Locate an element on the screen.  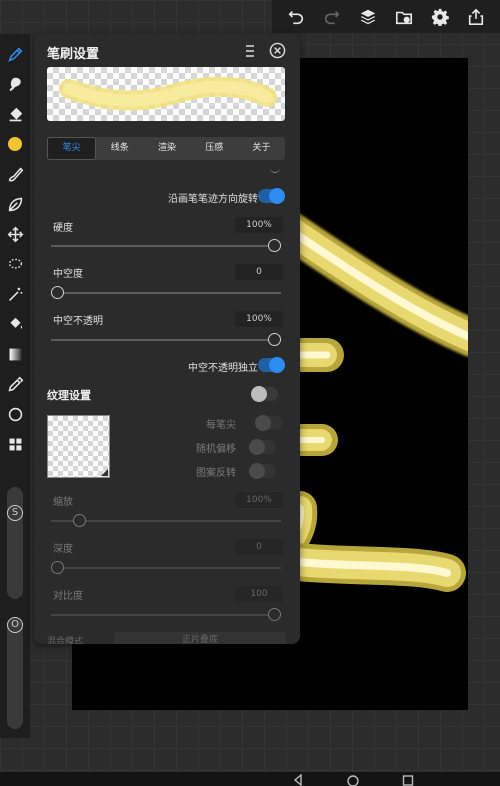
scale-value: 100% is located at coordinates (259, 500).